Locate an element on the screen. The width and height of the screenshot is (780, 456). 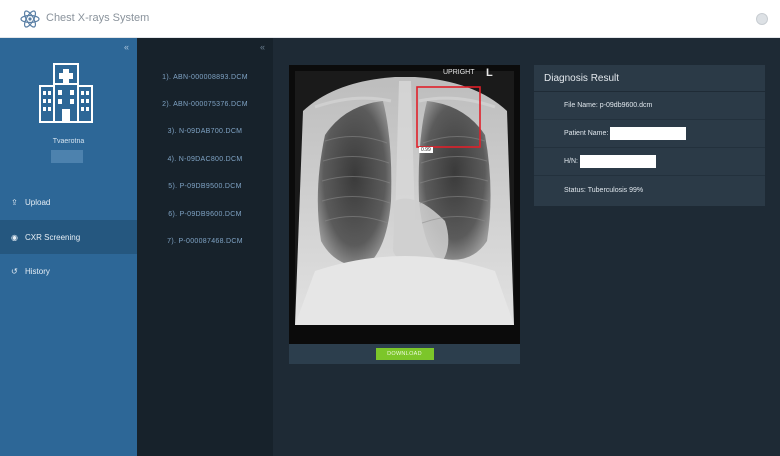
nav-upload: ⇪ Upload is located at coordinates (68, 202).